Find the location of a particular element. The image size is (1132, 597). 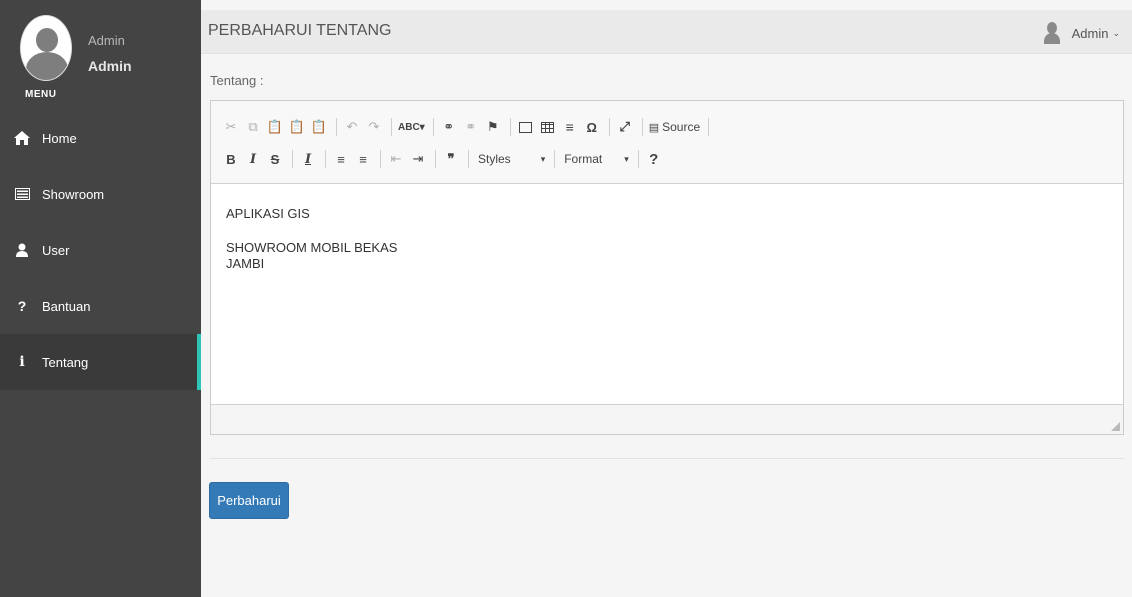

maximize-icon: ⤢ is located at coordinates (625, 127).